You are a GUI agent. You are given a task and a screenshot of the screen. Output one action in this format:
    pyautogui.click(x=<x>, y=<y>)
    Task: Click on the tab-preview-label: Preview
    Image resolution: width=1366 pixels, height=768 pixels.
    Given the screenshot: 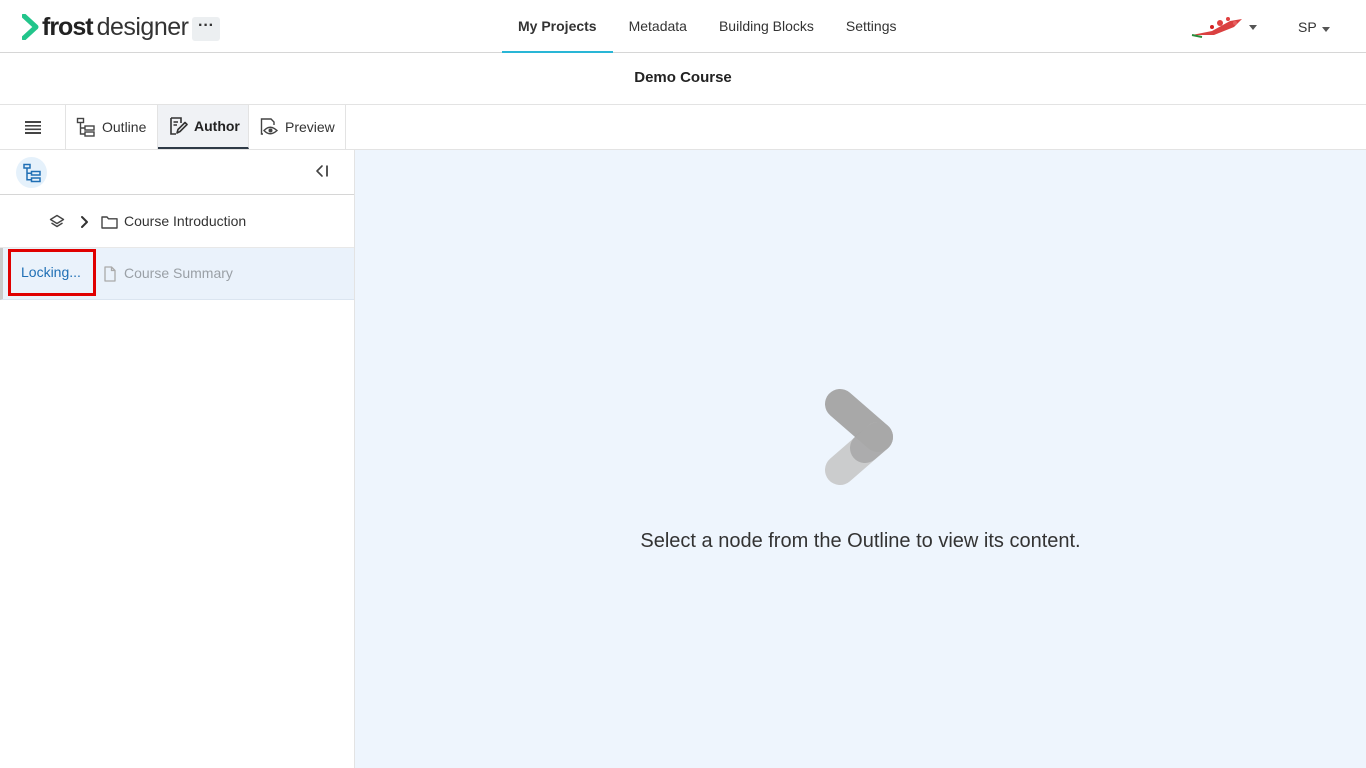 What is the action you would take?
    pyautogui.click(x=310, y=127)
    